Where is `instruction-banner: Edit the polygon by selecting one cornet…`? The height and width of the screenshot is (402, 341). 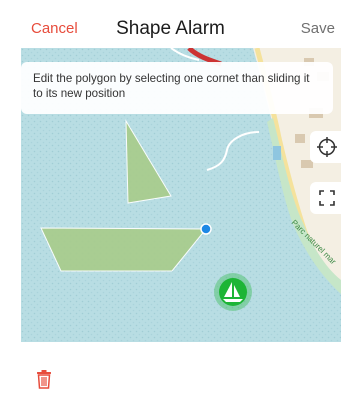
instruction-banner: Edit the polygon by selecting one cornet… is located at coordinates (177, 88).